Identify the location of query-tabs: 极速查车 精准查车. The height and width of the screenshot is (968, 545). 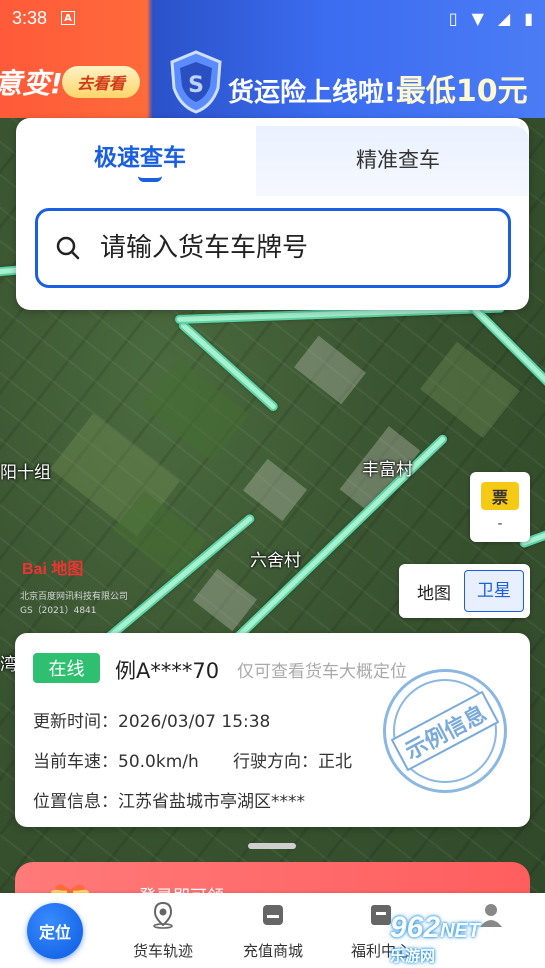
(272, 157).